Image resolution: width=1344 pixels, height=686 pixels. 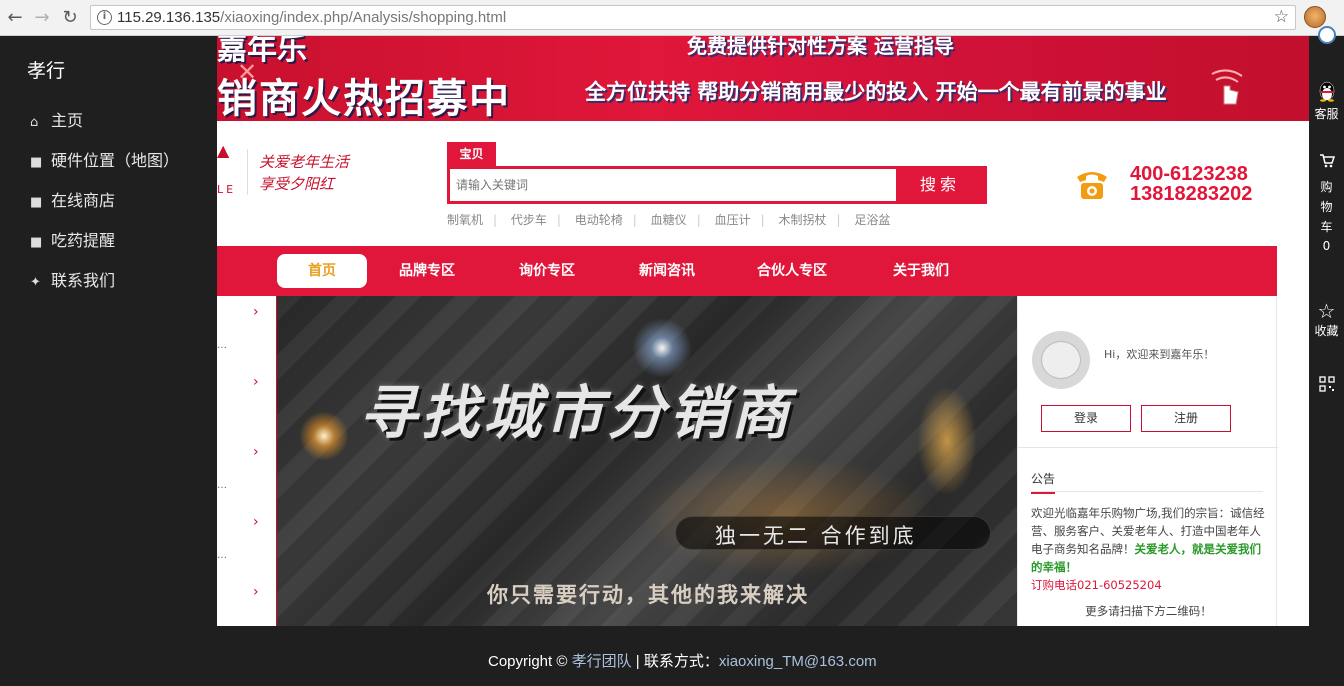 I want to click on tagline-line-2: 享受夕阳红, so click(x=297, y=184).